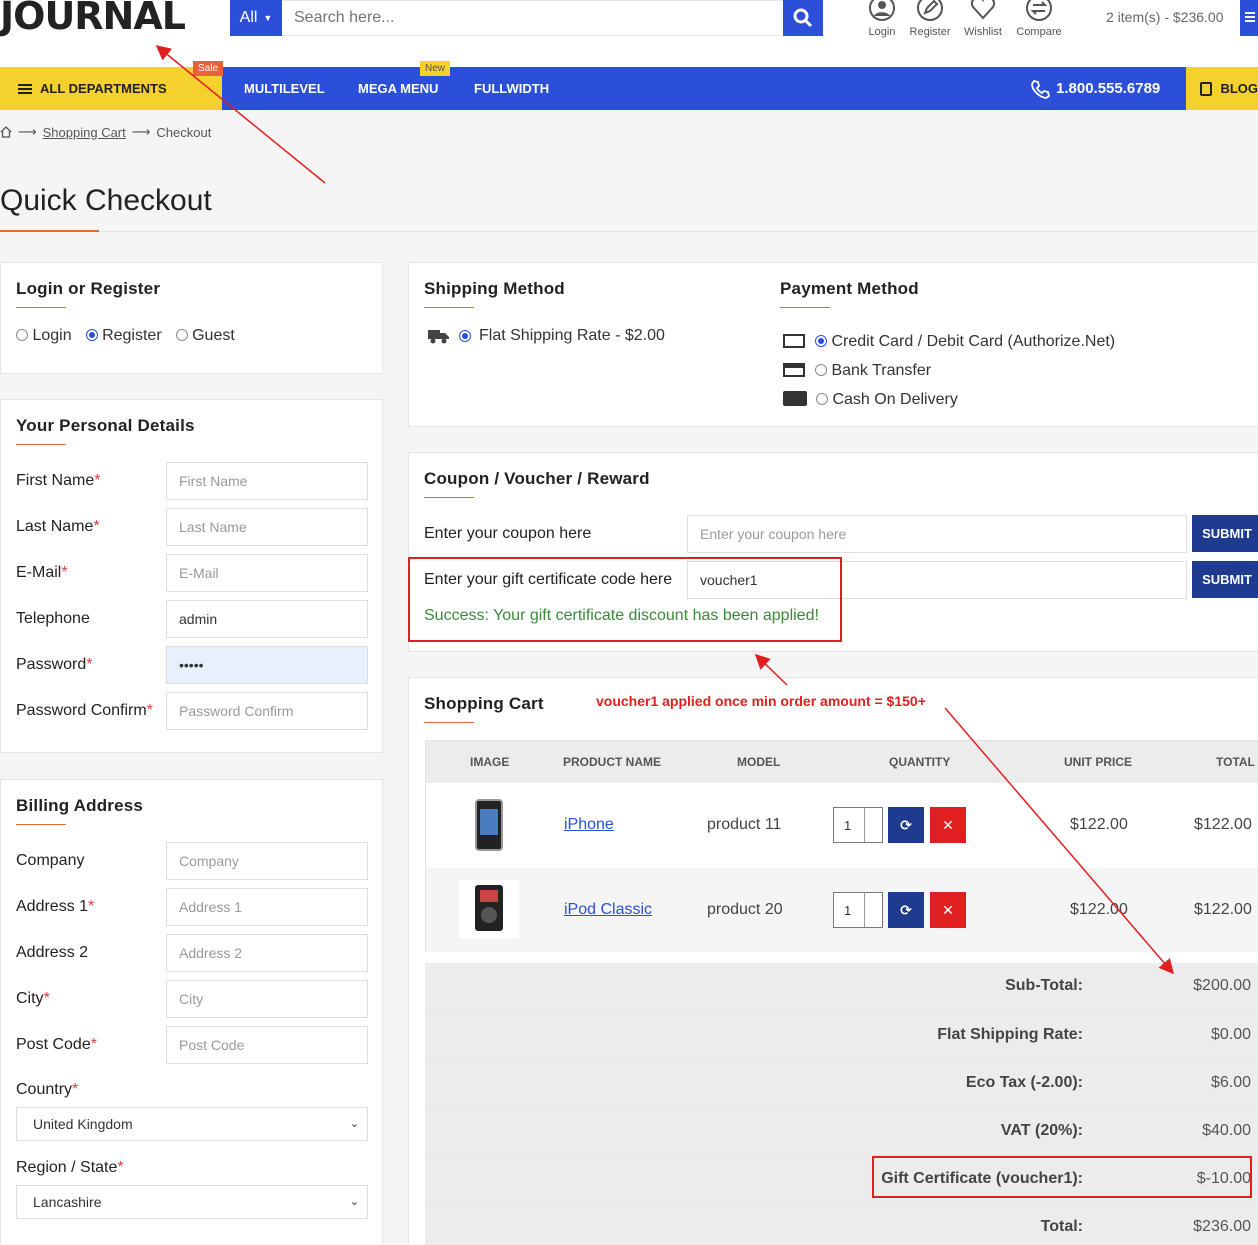 The width and height of the screenshot is (1258, 1245). Describe the element at coordinates (489, 909) in the screenshot. I see `product-image-ipod` at that location.